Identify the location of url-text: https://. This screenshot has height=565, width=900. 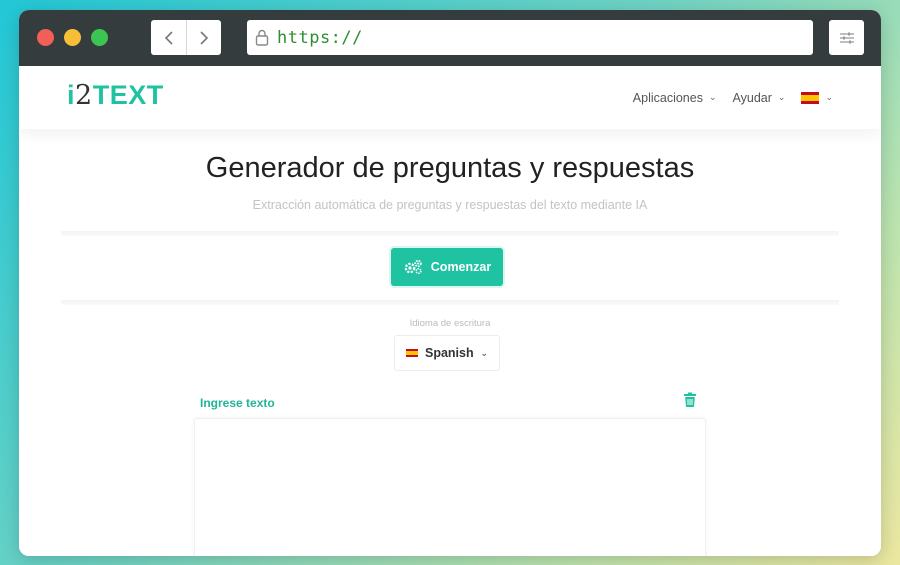
(320, 37).